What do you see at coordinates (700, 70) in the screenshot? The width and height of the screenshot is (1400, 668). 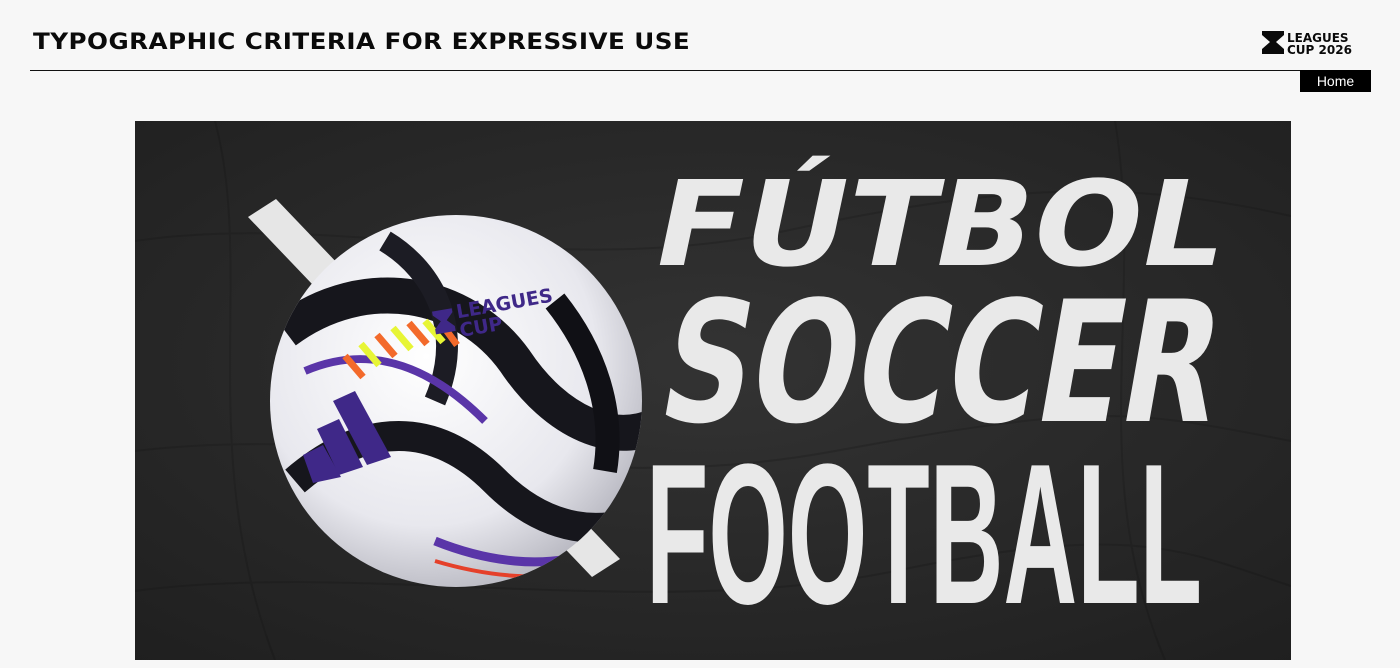 I see `header-divider` at bounding box center [700, 70].